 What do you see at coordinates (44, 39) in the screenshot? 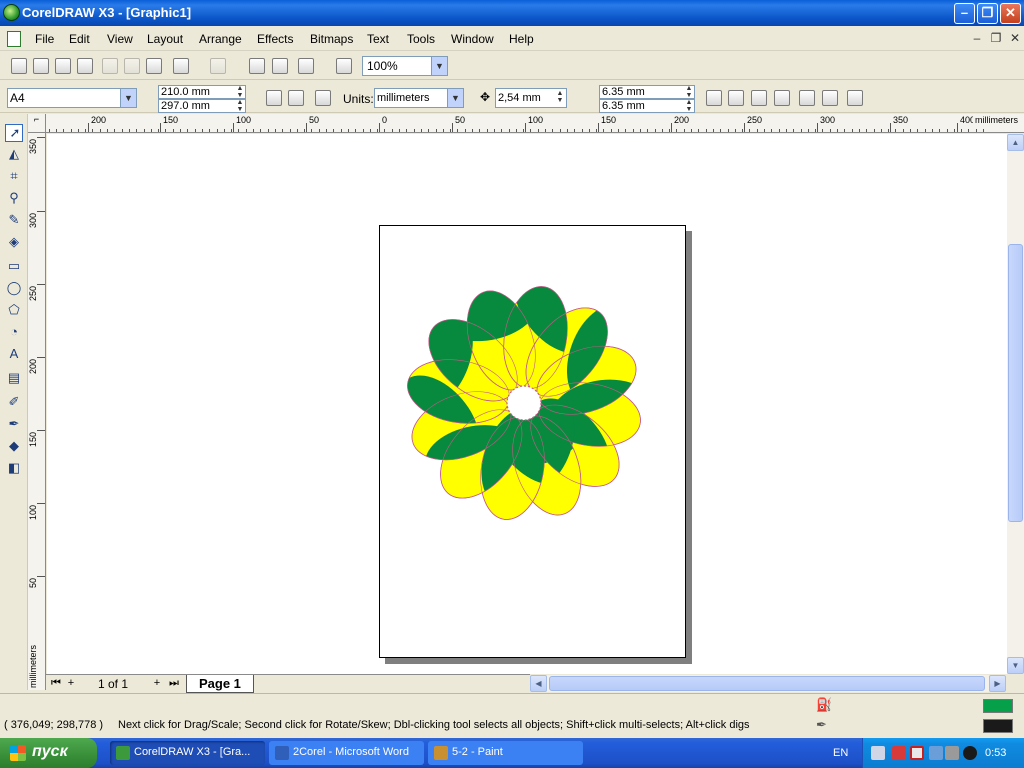
I see `menu-file: File` at bounding box center [44, 39].